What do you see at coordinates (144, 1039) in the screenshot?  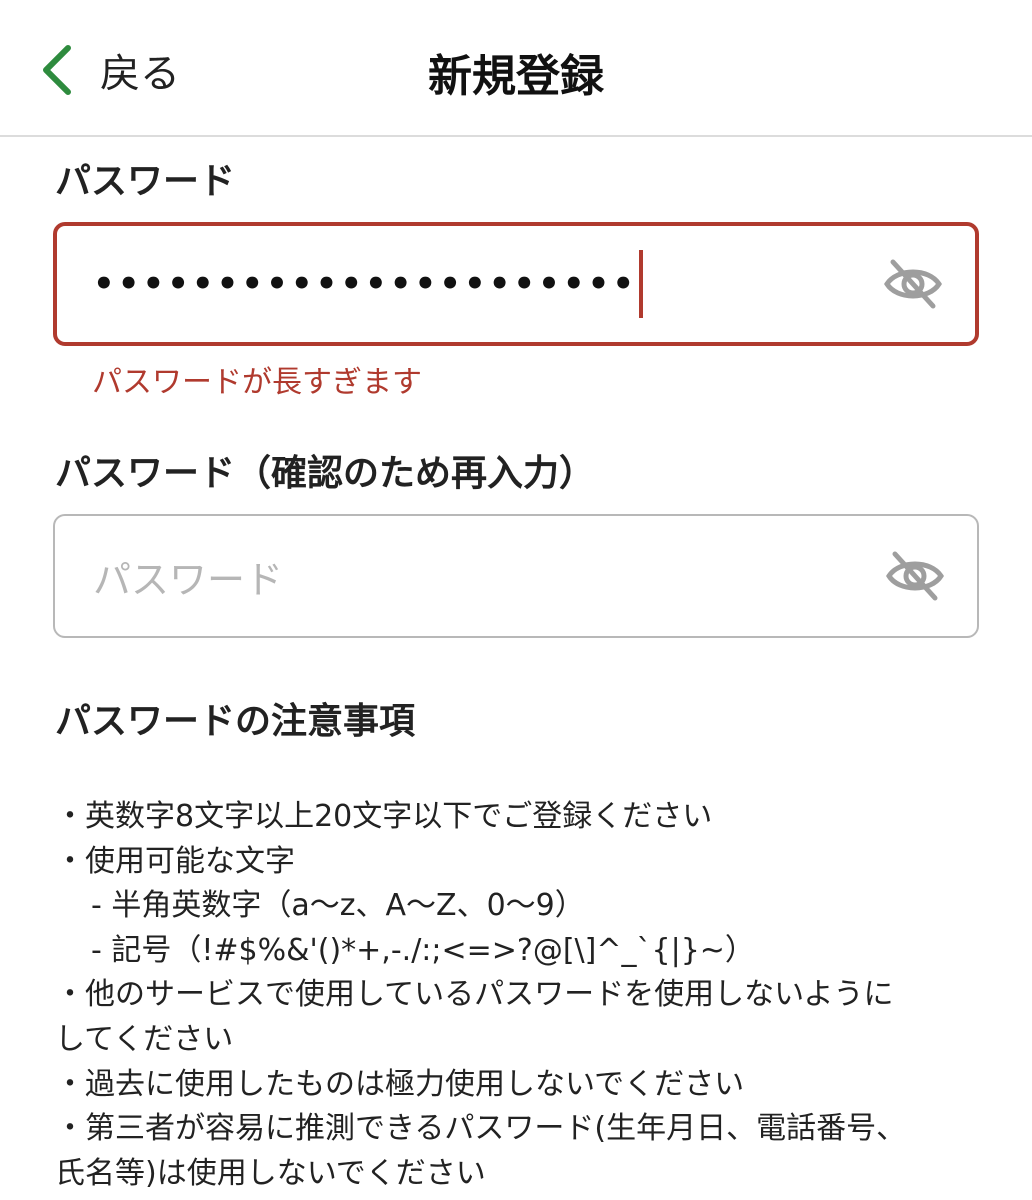 I see `note-line: してください` at bounding box center [144, 1039].